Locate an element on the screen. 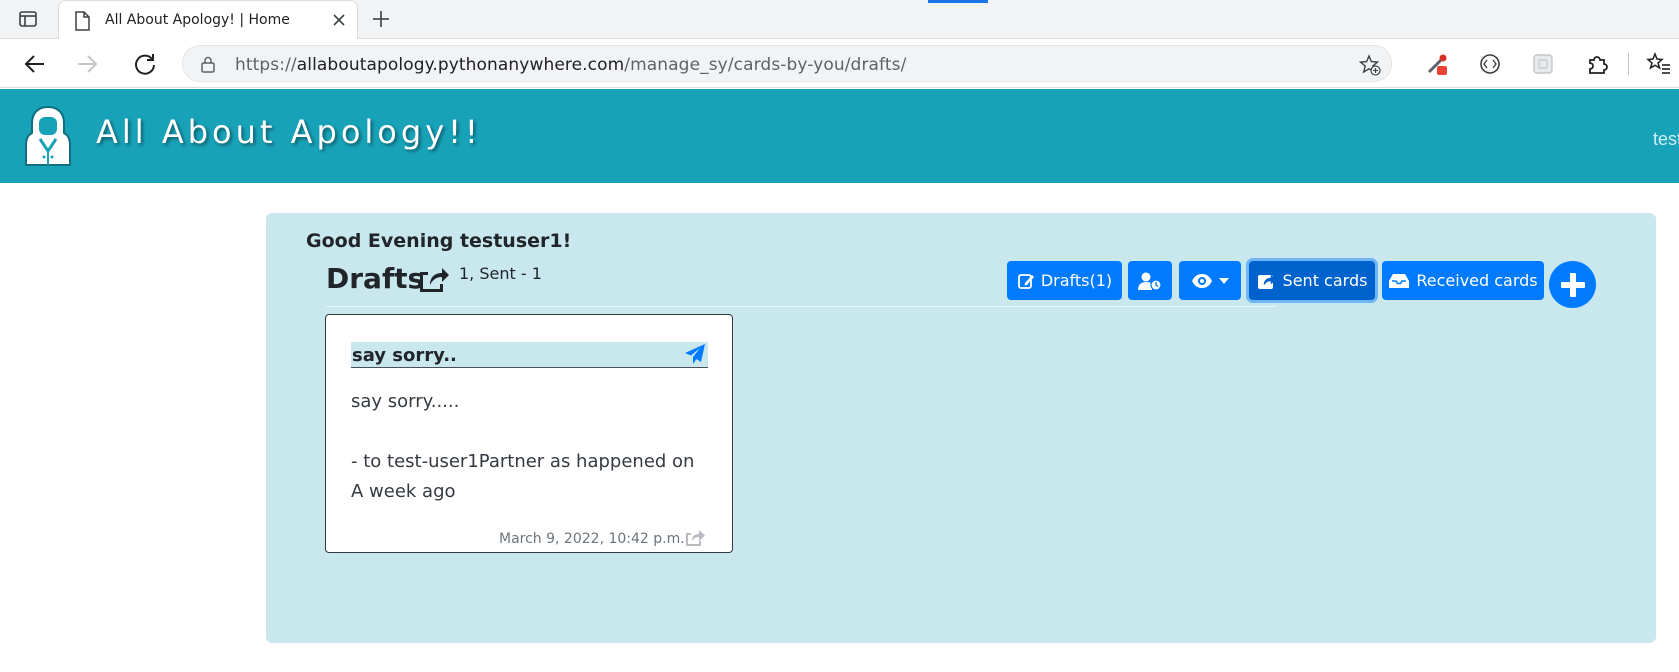 Image resolution: width=1679 pixels, height=672 pixels. drafts-button-label: Drafts(1) is located at coordinates (1076, 280).